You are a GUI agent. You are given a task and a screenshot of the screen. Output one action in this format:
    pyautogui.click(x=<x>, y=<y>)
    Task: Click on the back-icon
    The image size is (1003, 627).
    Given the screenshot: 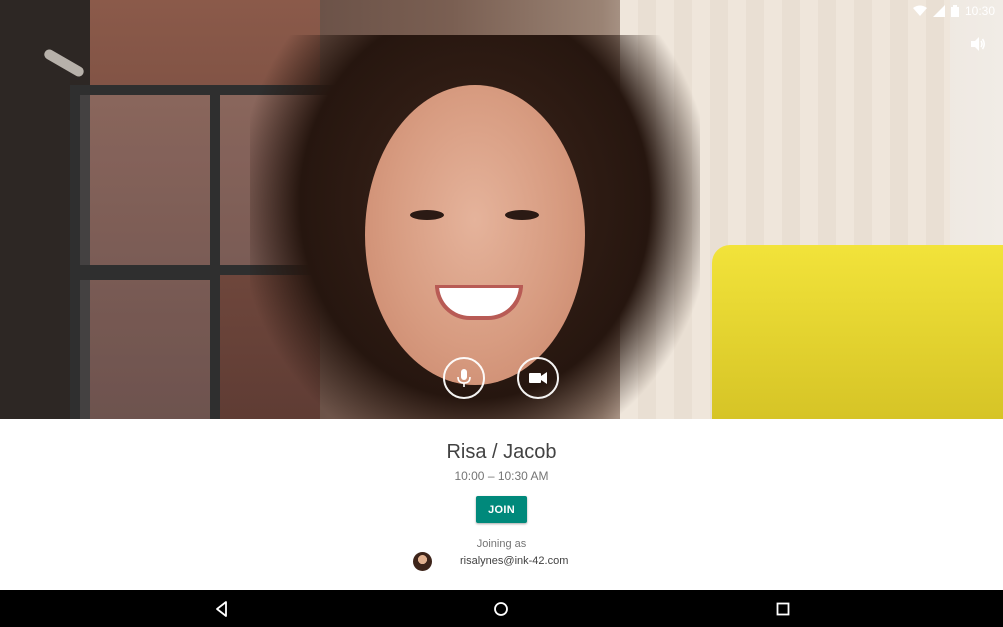 What is the action you would take?
    pyautogui.click(x=222, y=609)
    